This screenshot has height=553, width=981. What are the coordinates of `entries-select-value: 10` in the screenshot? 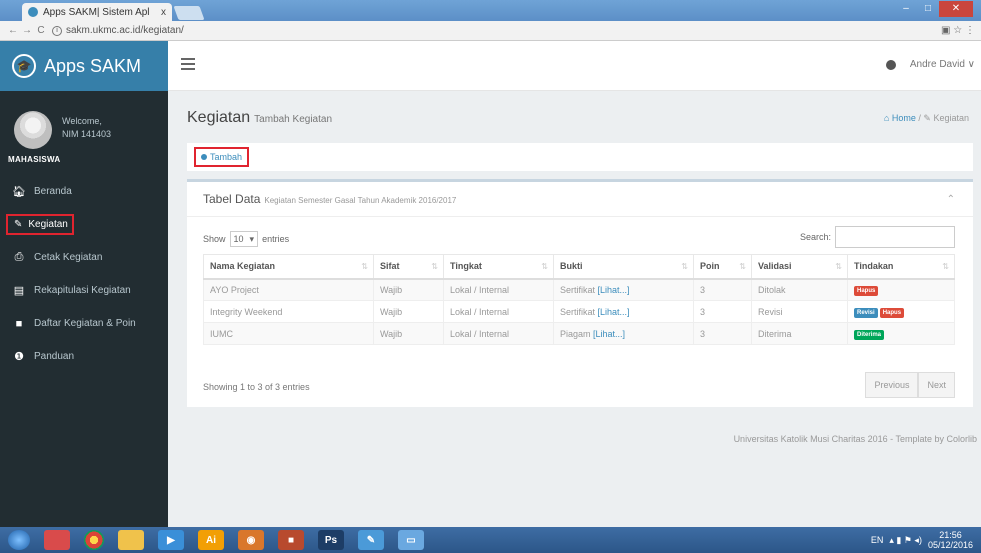 It's located at (238, 239).